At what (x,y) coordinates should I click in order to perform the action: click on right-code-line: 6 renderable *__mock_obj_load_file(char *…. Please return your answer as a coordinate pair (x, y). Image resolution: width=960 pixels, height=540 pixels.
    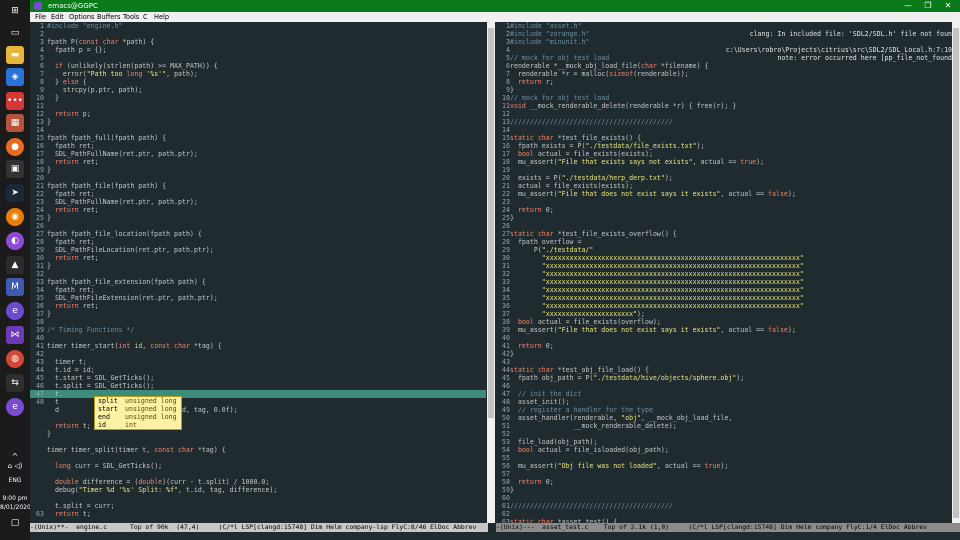
    Looking at the image, I should click on (728, 66).